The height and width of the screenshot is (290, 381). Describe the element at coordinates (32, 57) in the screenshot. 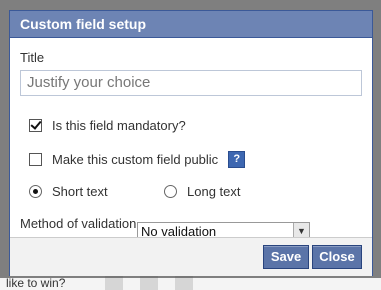

I see `title-label: Title` at that location.